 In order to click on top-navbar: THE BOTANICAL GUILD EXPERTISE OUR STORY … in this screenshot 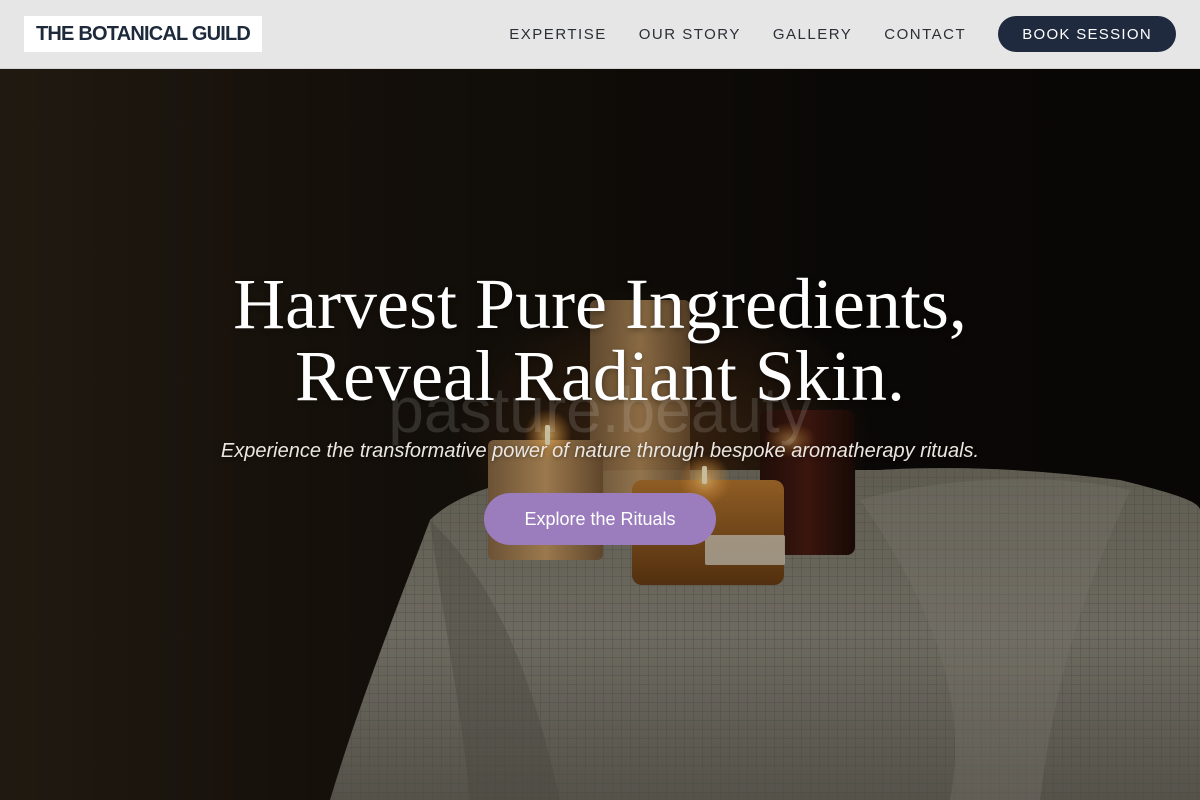, I will do `click(600, 34)`.